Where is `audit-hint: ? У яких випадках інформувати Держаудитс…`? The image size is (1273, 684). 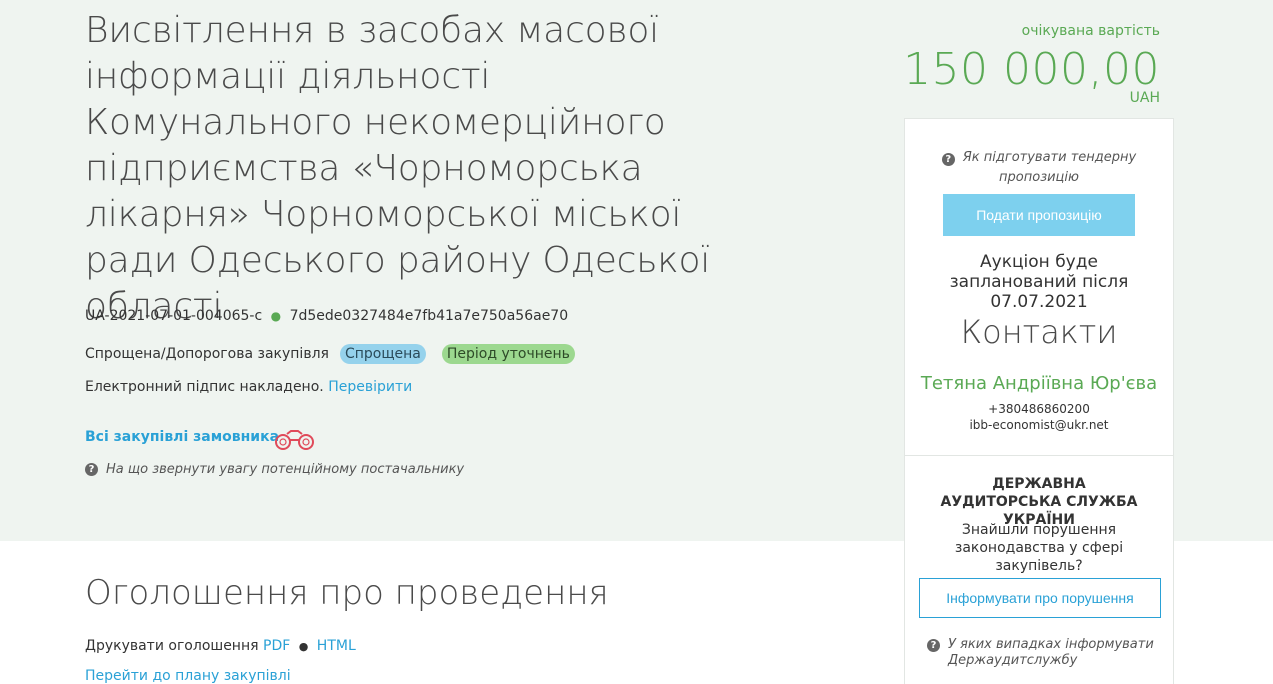
audit-hint: ? У яких випадках інформувати Держаудитс… is located at coordinates (1042, 653).